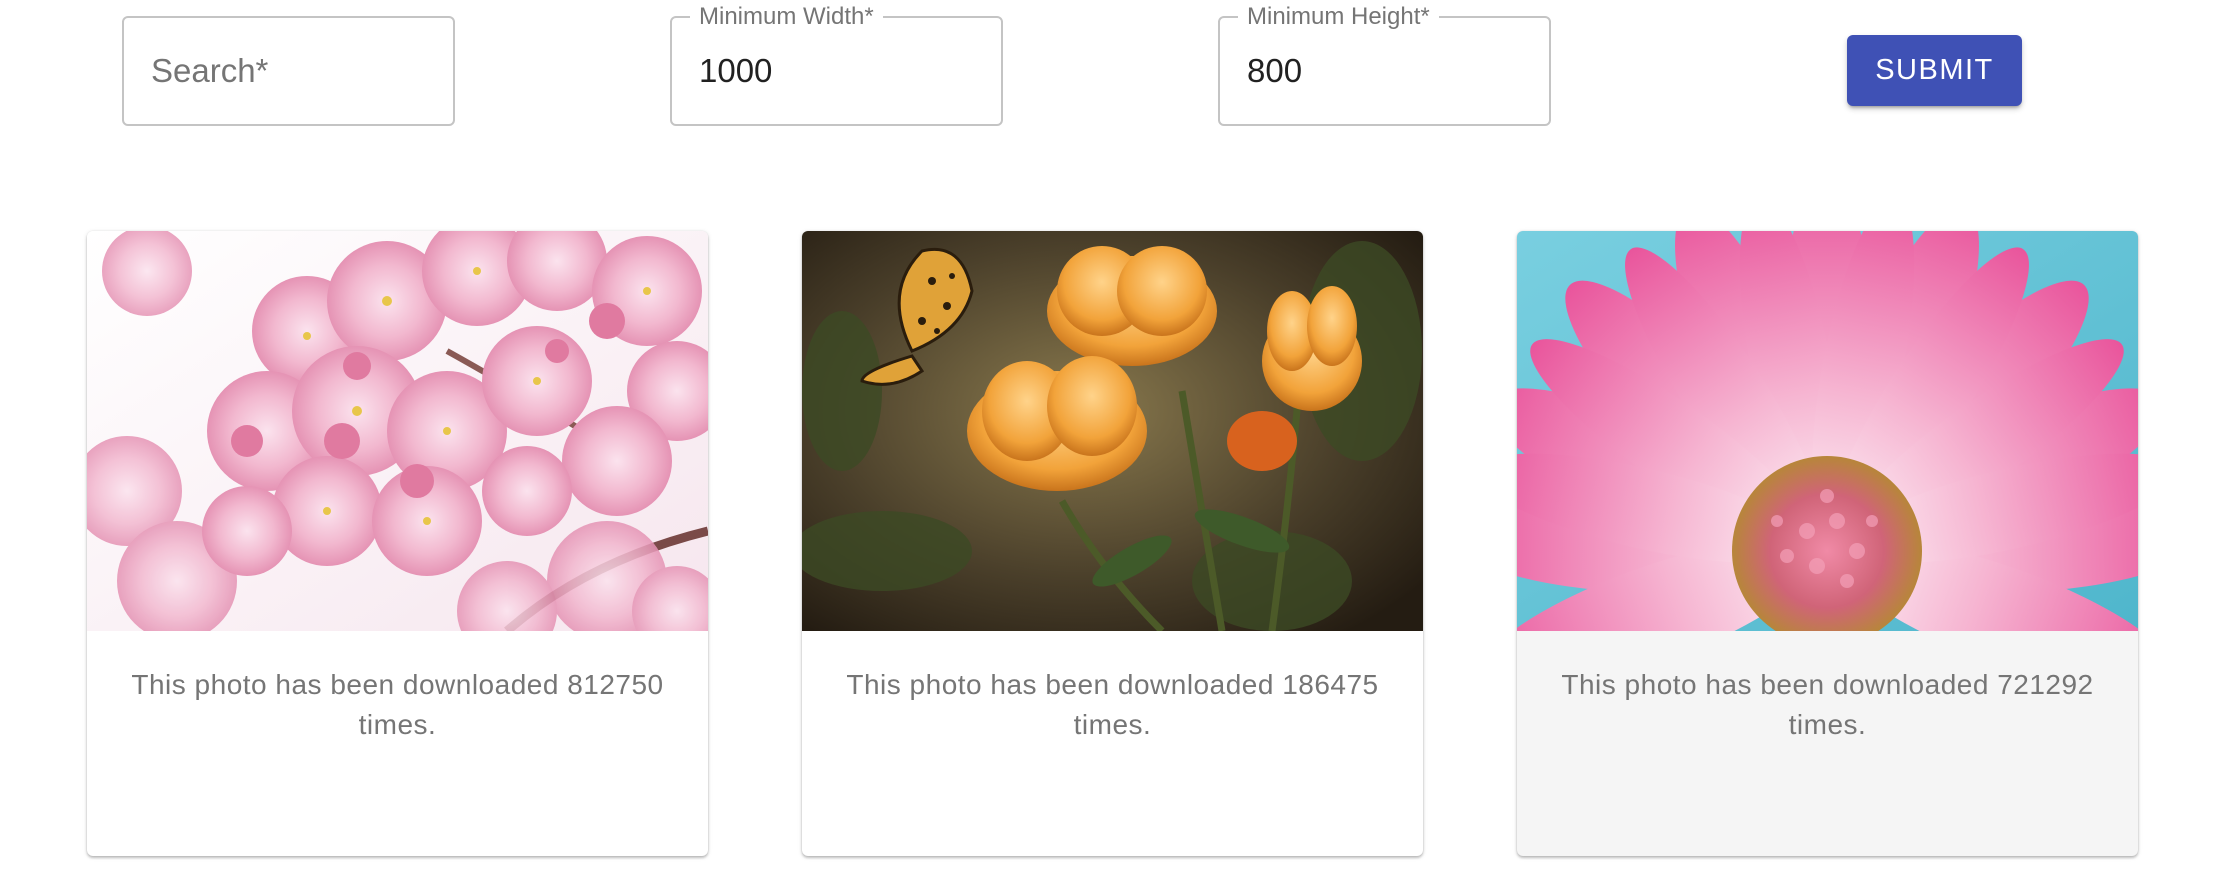 The image size is (2224, 885). Describe the element at coordinates (1274, 71) in the screenshot. I see `minimum-height-value: 800` at that location.